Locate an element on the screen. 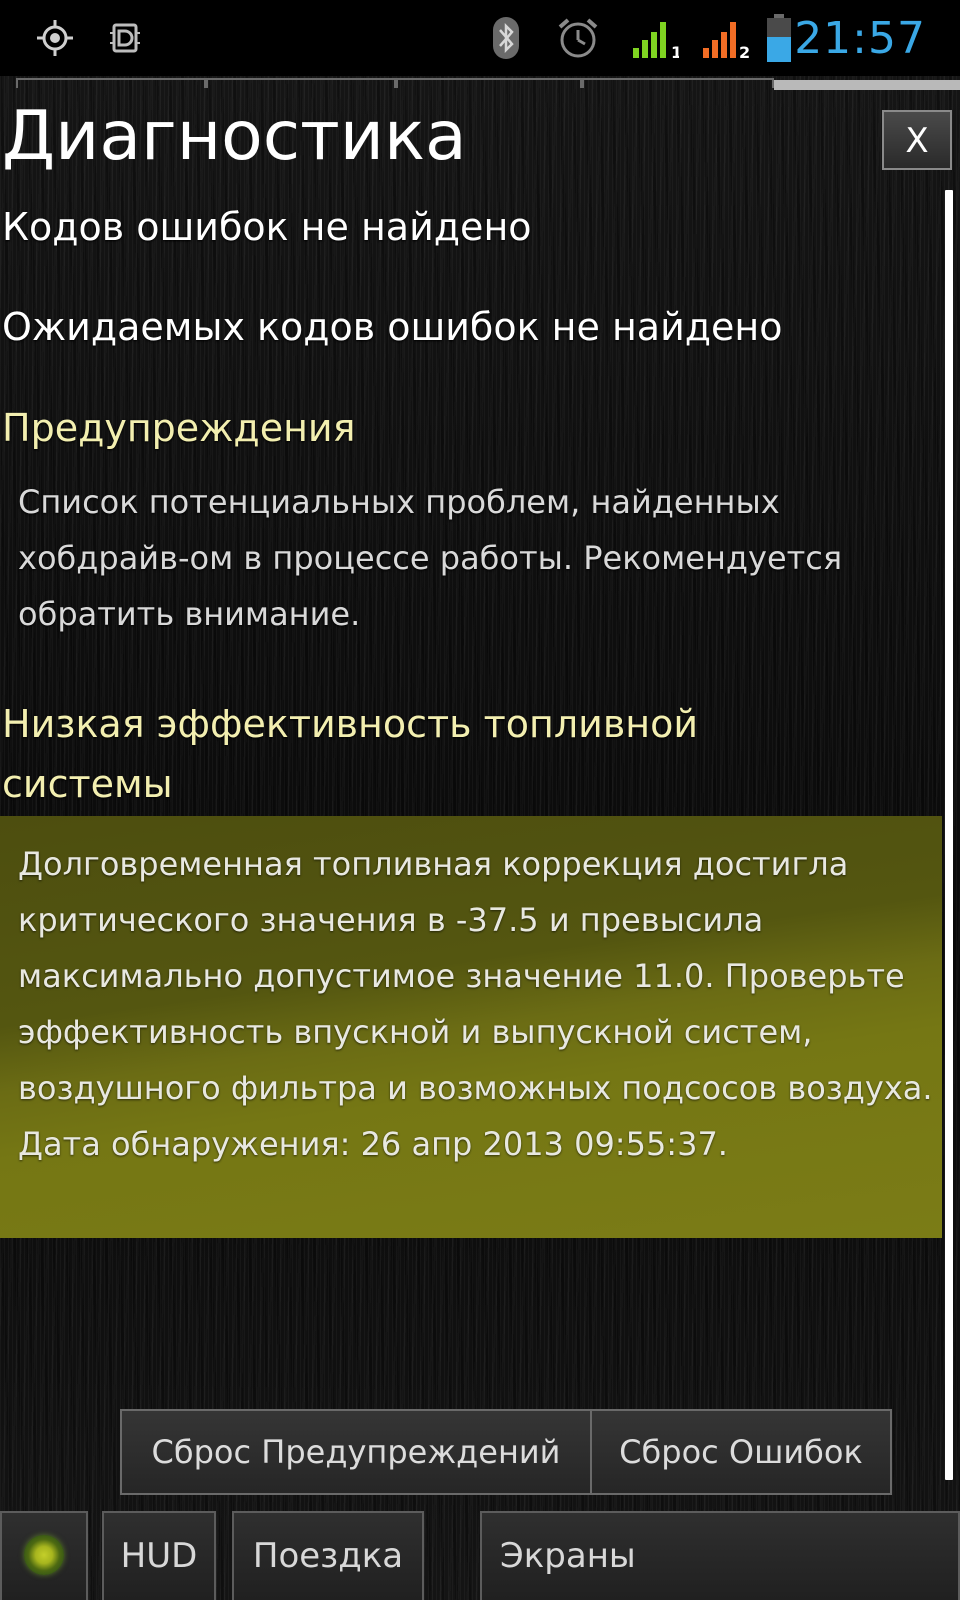  scrollbar-thumb is located at coordinates (949, 835).